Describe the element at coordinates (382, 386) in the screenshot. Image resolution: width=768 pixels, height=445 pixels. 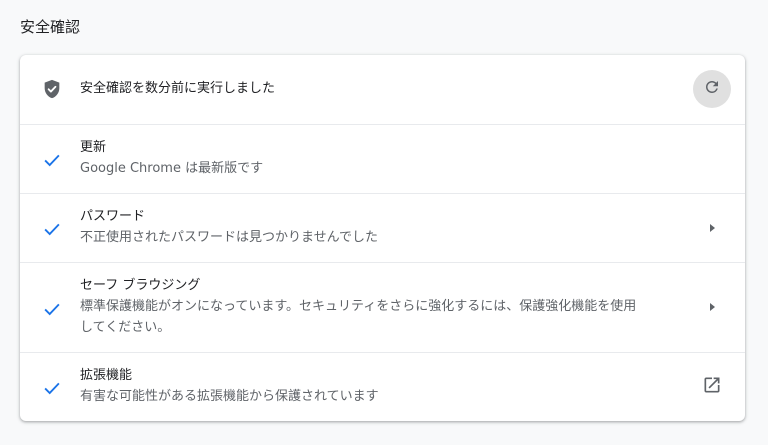
I see `extensions-row: 拡張機能 有害な可能性がある拡張機能から保護されています` at that location.